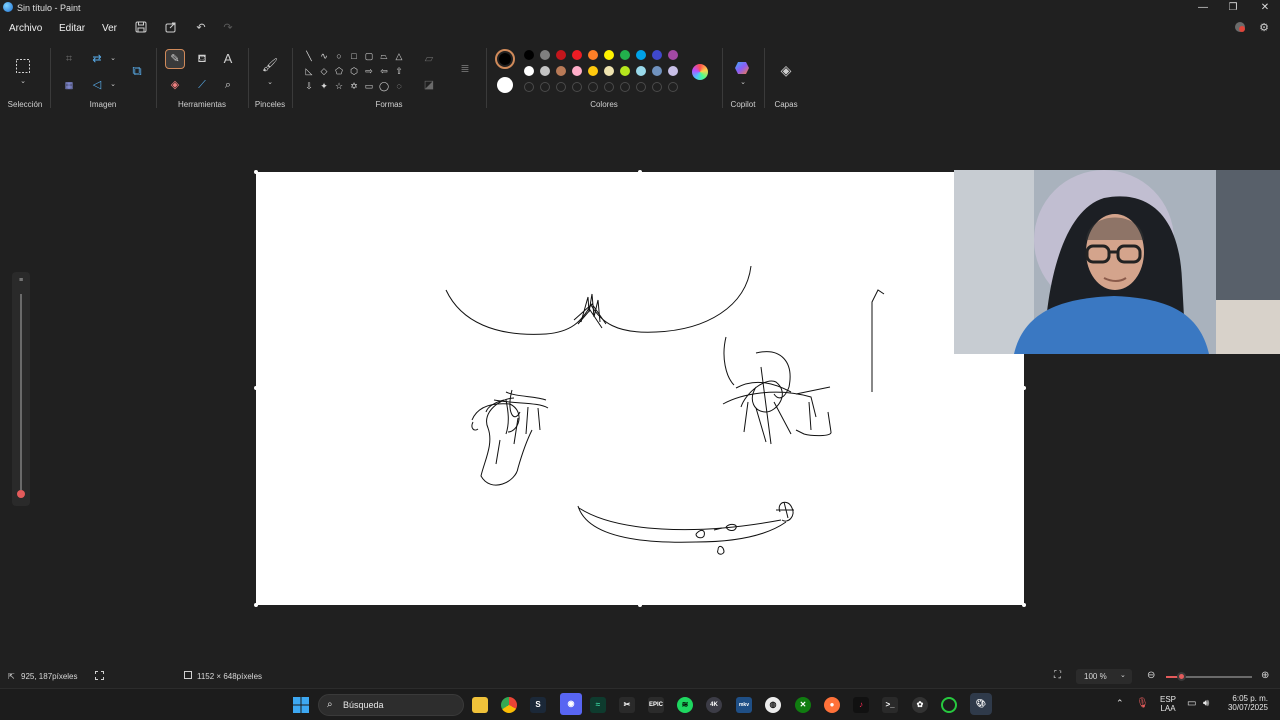  I want to click on right-arrow-shape-icon: ⇨, so click(369, 71).